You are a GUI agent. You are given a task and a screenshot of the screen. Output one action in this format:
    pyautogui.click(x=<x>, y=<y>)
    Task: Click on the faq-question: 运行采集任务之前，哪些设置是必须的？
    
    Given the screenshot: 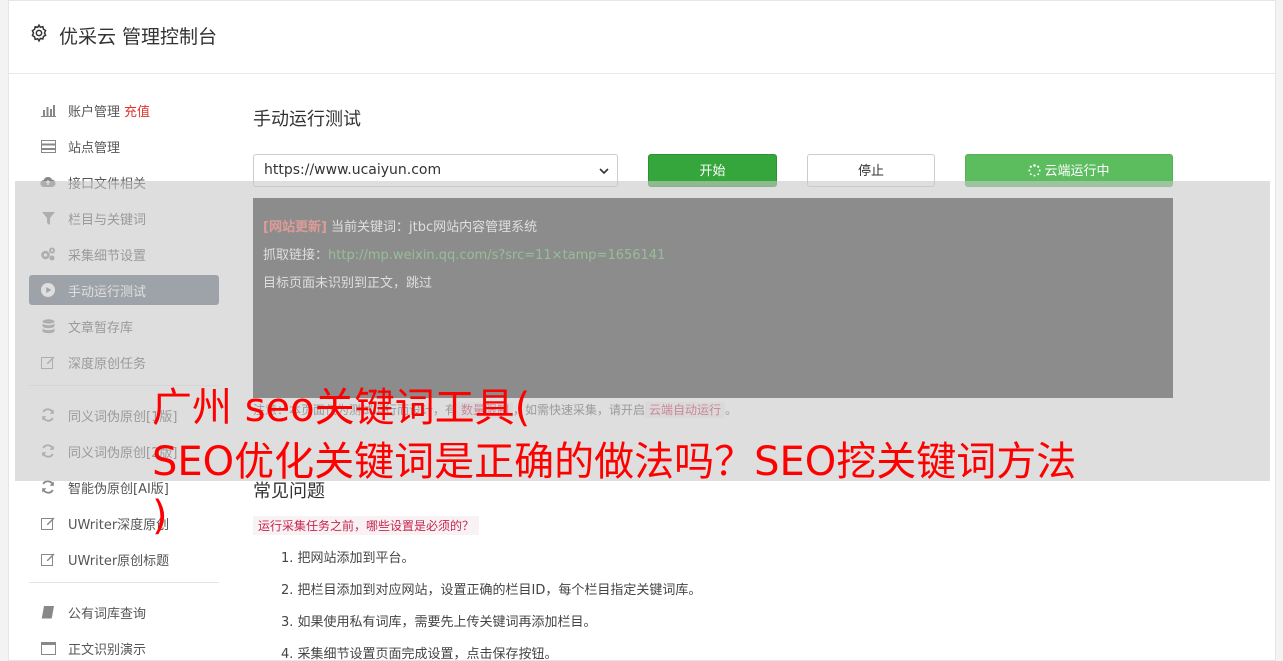 What is the action you would take?
    pyautogui.click(x=366, y=525)
    